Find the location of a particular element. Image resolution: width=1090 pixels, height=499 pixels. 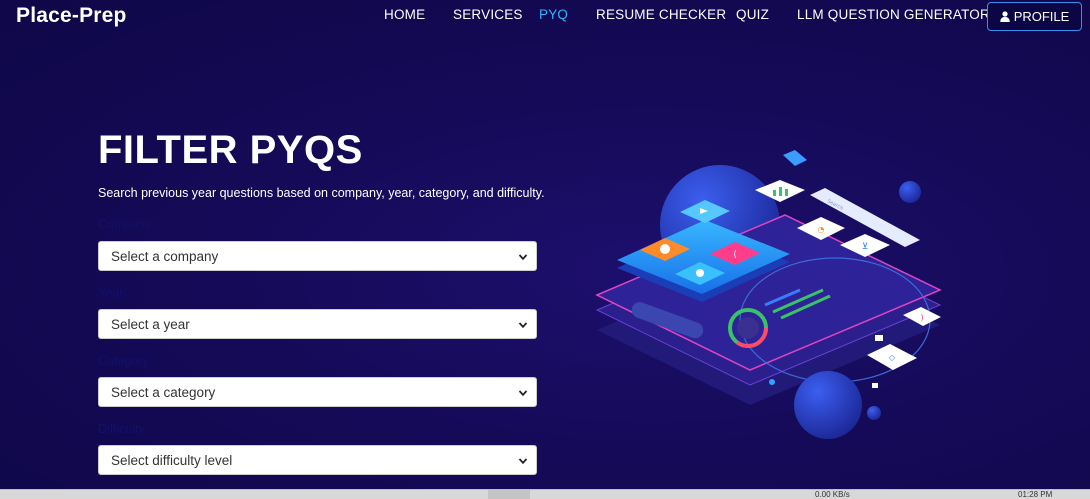

decor-sphere-bottom is located at coordinates (828, 405).